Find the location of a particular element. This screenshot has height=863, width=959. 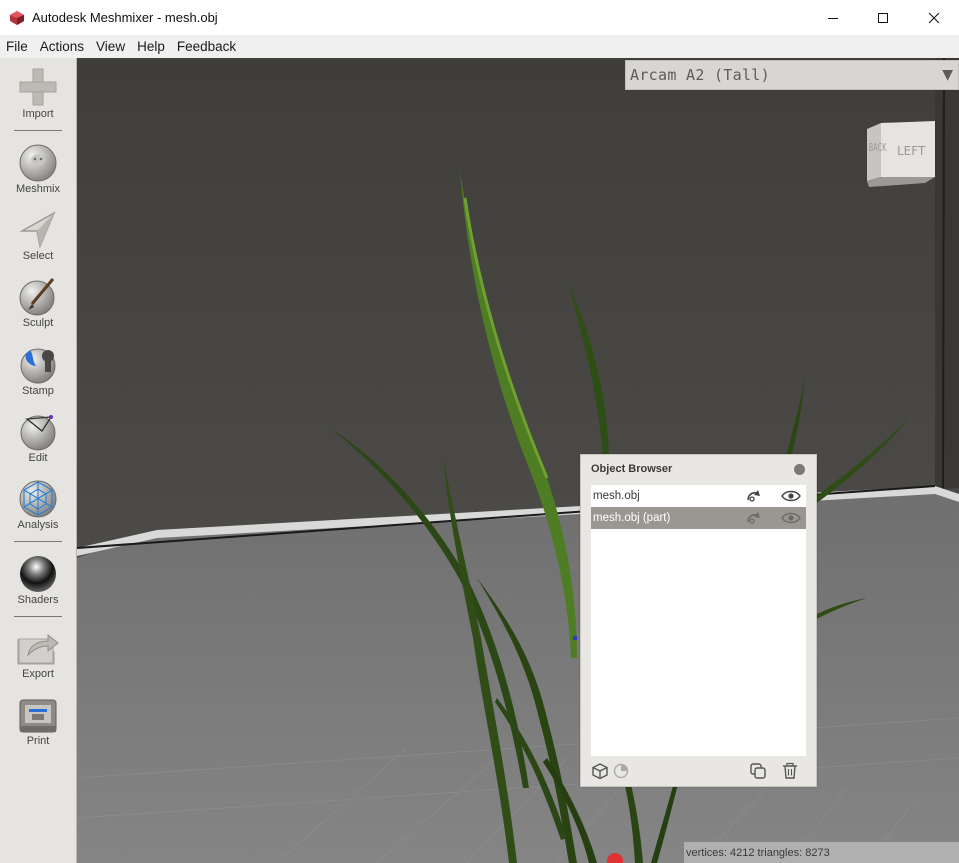

menu-actions: Actions is located at coordinates (62, 46).